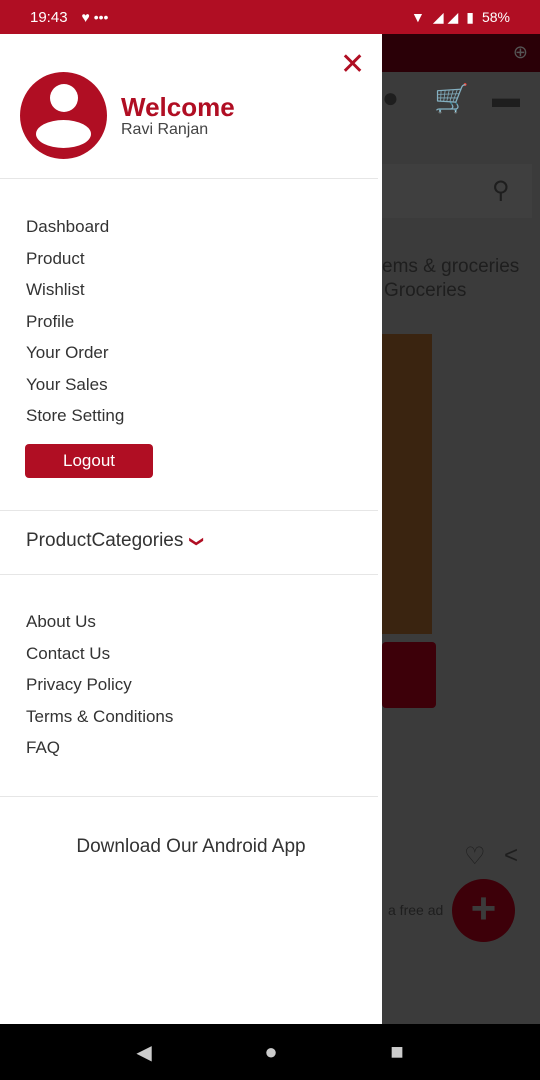 Image resolution: width=540 pixels, height=1080 pixels. What do you see at coordinates (451, 266) in the screenshot?
I see `category-text: ems & groceries` at bounding box center [451, 266].